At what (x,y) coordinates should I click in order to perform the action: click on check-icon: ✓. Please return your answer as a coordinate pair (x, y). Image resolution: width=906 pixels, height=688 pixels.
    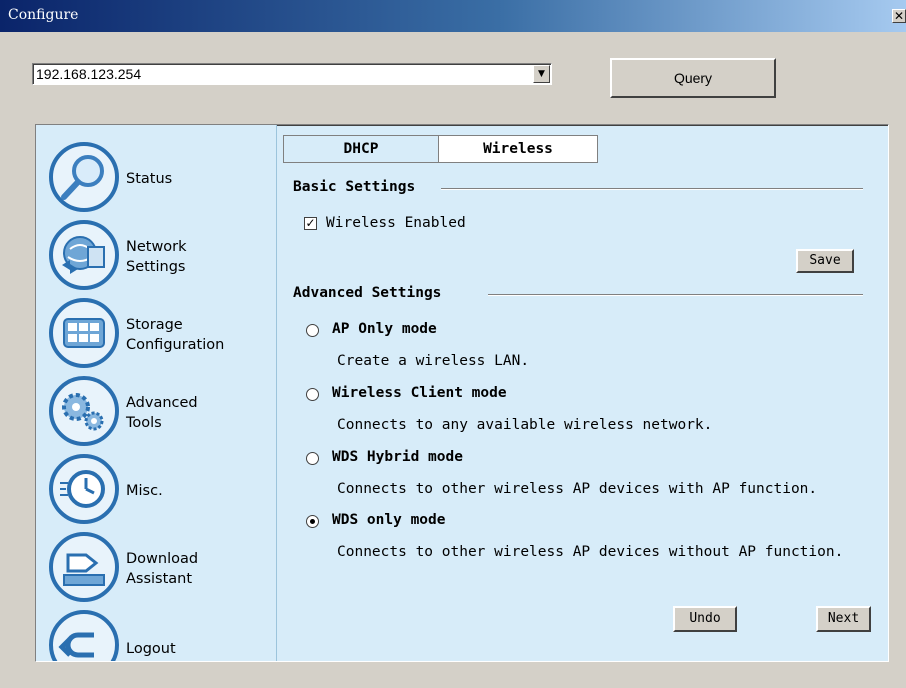
    Looking at the image, I should click on (310, 223).